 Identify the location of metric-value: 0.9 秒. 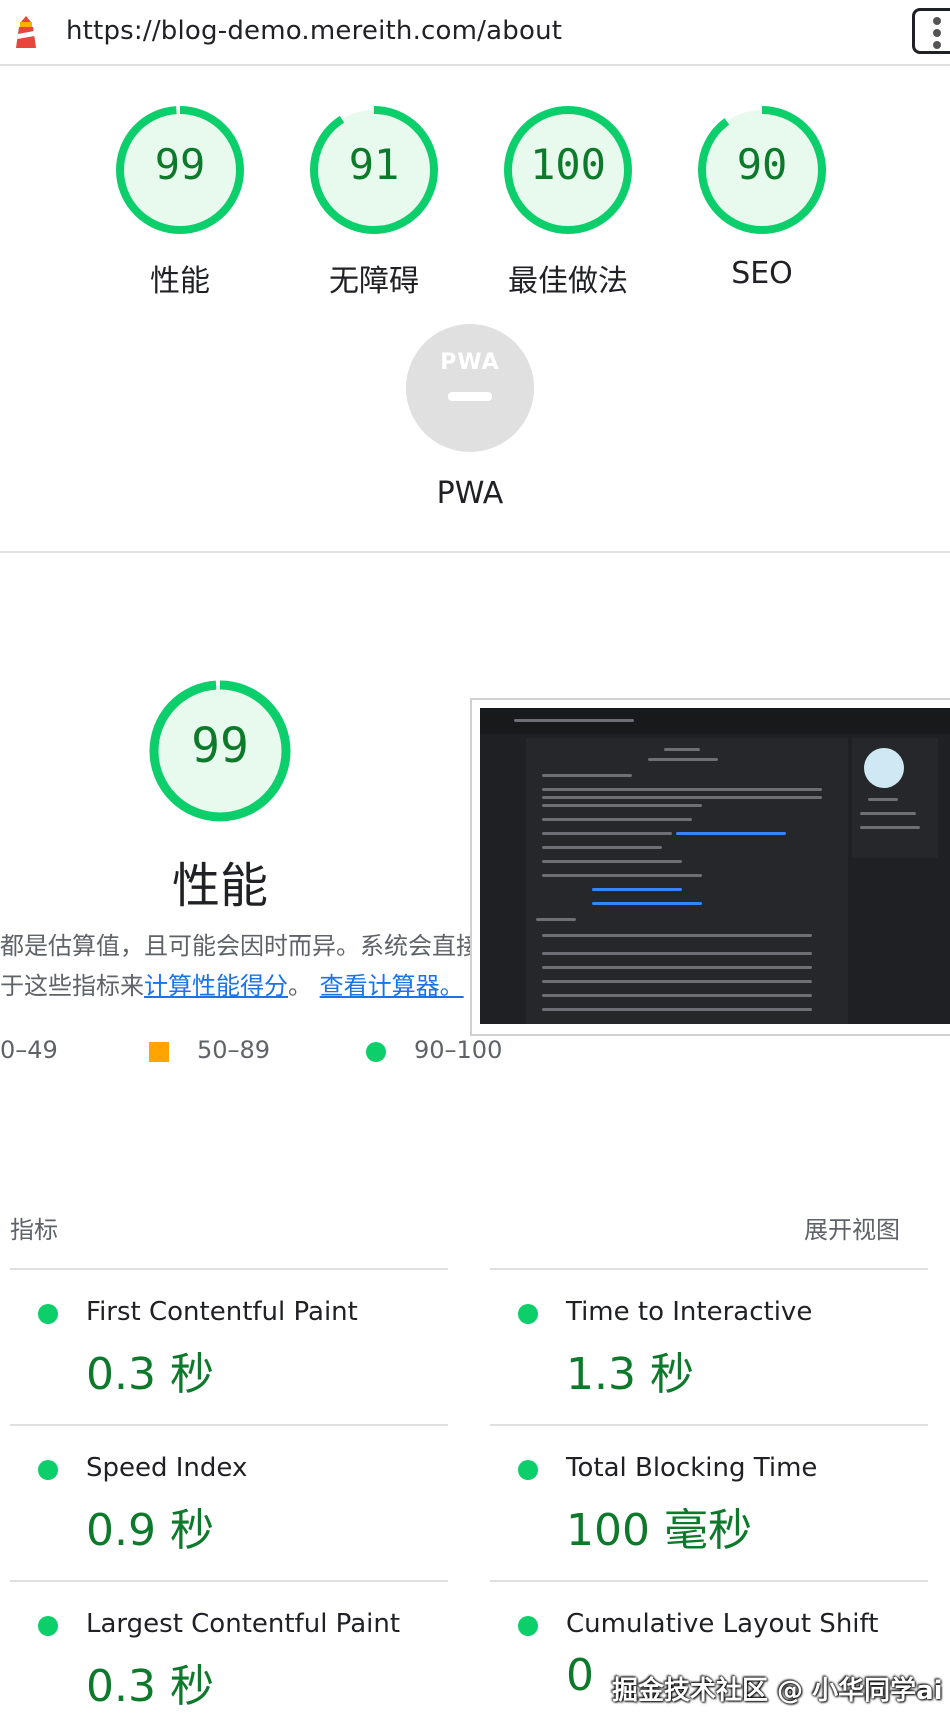
(150, 1530).